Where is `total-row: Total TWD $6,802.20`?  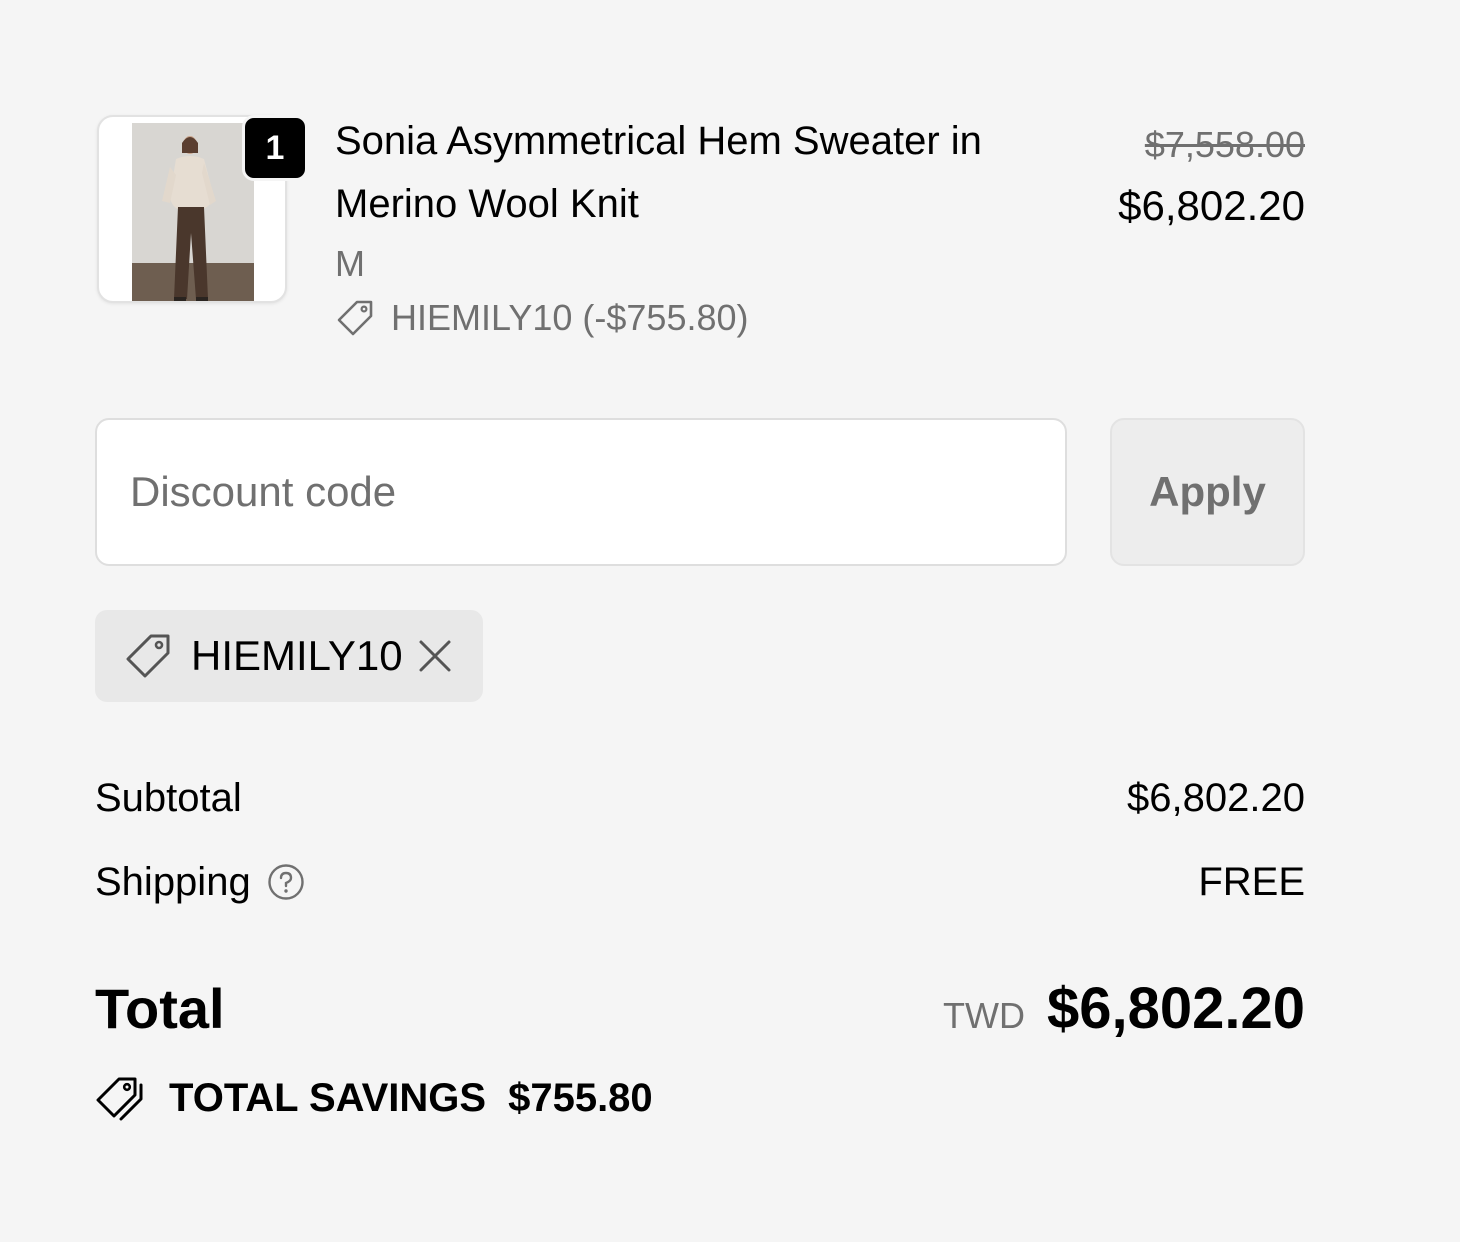
total-row: Total TWD $6,802.20 is located at coordinates (700, 1008).